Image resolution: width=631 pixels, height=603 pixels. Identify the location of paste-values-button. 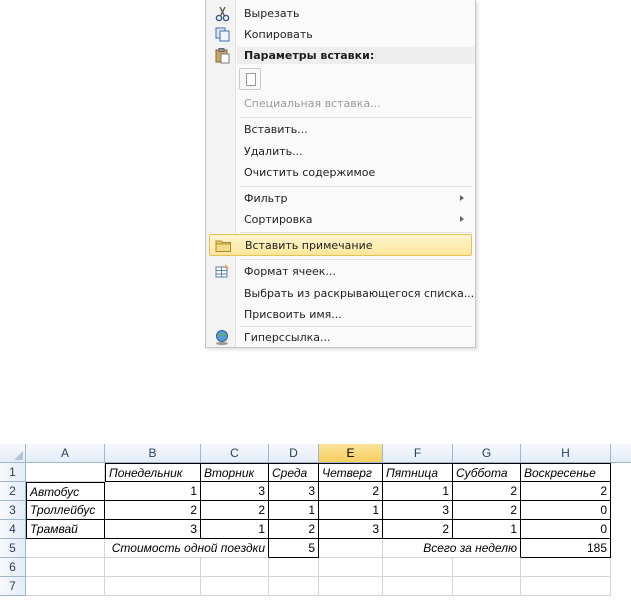
(250, 79).